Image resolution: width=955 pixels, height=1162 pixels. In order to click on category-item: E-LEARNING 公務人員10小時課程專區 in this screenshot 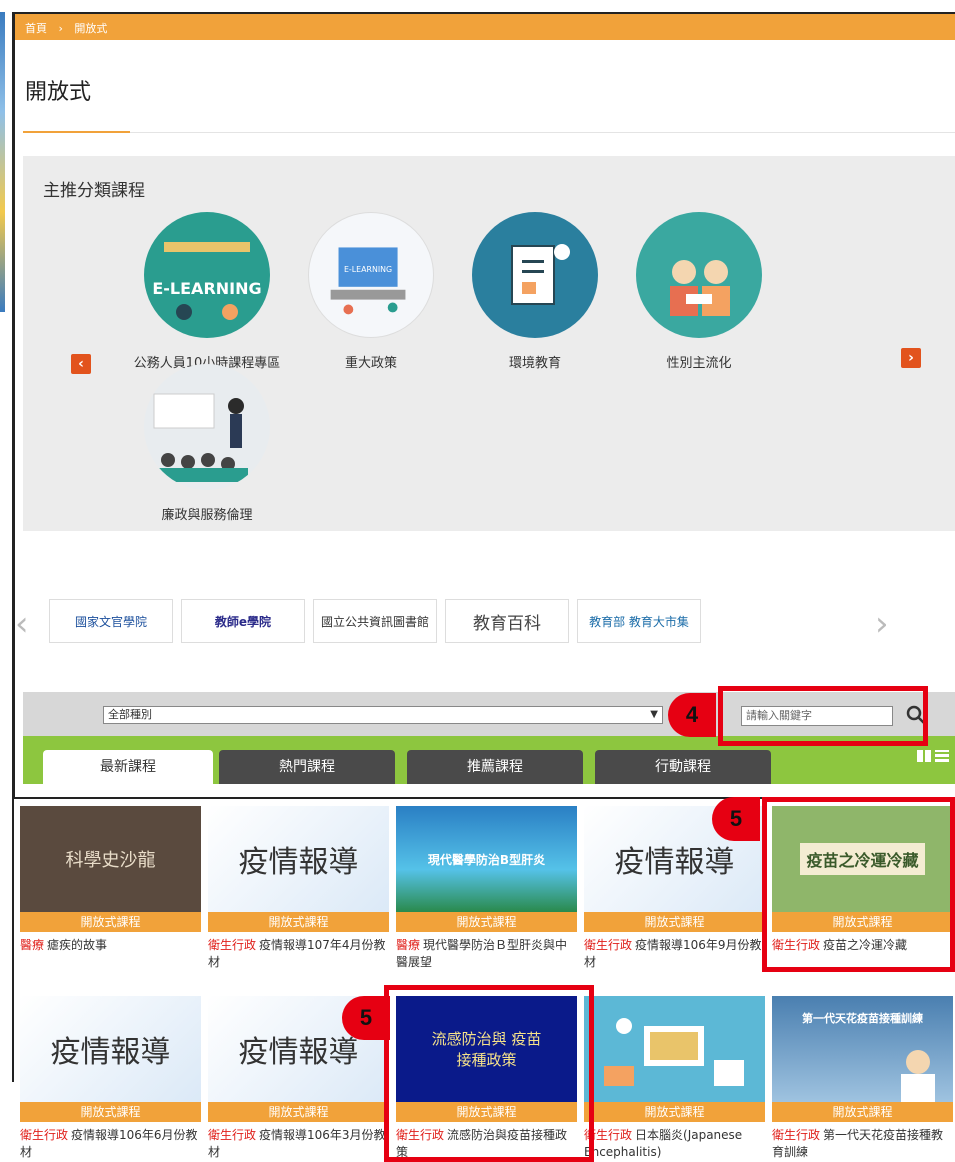, I will do `click(207, 291)`.